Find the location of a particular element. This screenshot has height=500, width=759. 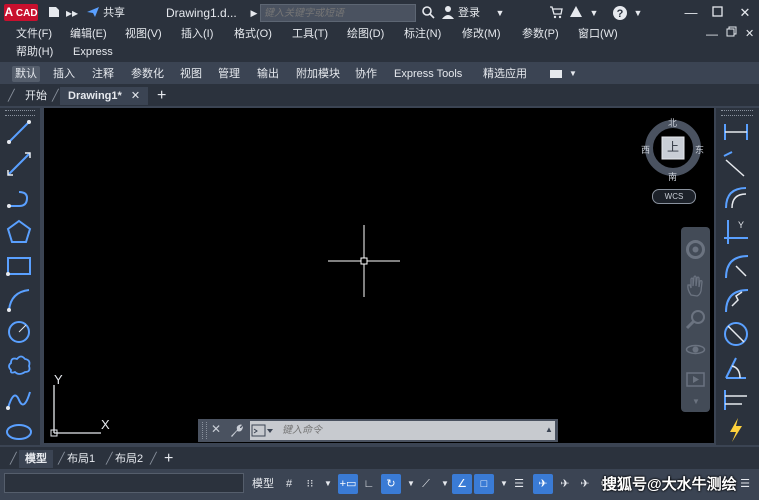

polar-tracking-icon: ↻ is located at coordinates (391, 484).